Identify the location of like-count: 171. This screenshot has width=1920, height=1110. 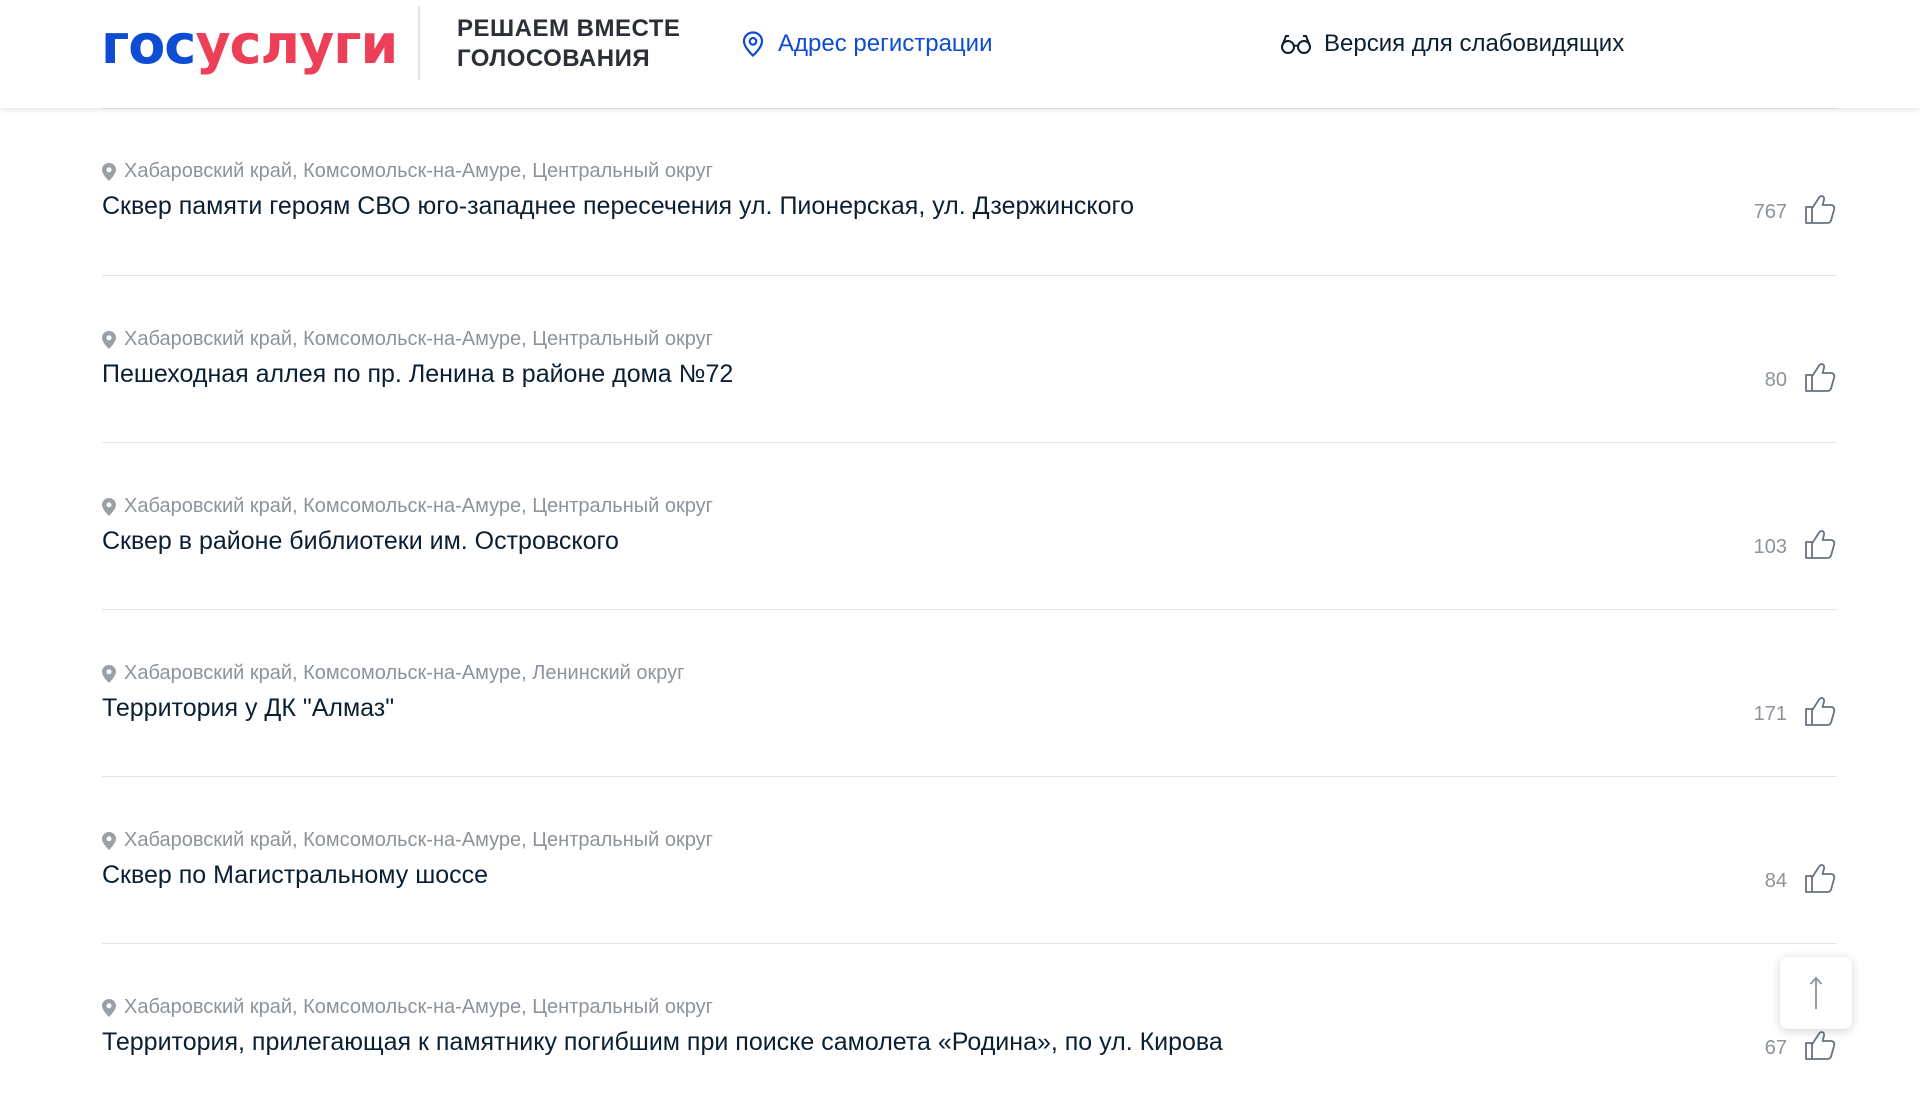
(1770, 713).